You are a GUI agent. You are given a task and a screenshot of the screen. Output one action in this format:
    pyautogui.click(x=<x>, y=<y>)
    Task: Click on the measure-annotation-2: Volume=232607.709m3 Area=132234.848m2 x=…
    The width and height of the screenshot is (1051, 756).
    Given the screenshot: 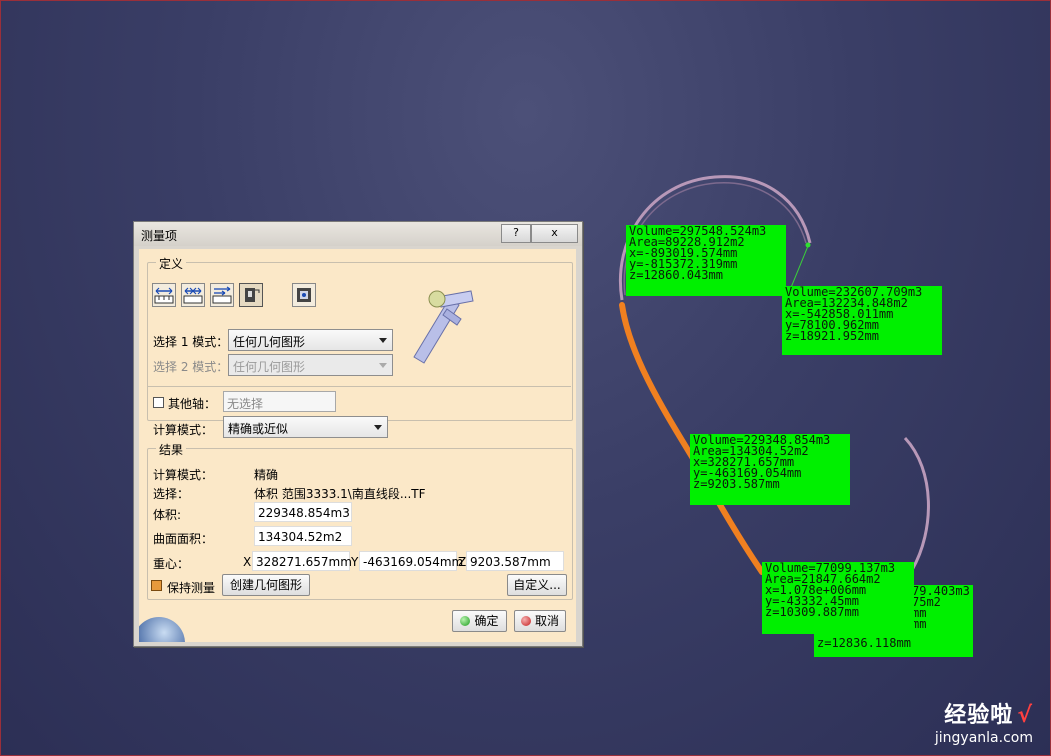 What is the action you would take?
    pyautogui.click(x=862, y=320)
    